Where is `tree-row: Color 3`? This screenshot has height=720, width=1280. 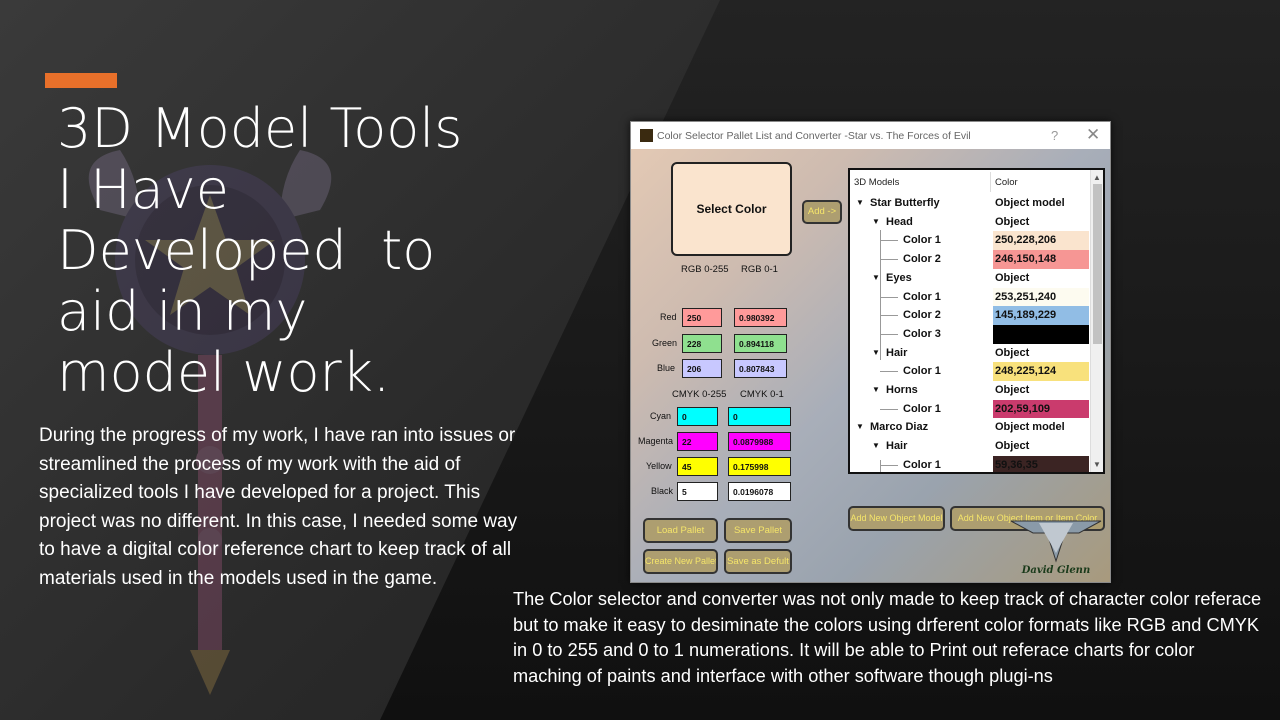 tree-row: Color 3 is located at coordinates (970, 334).